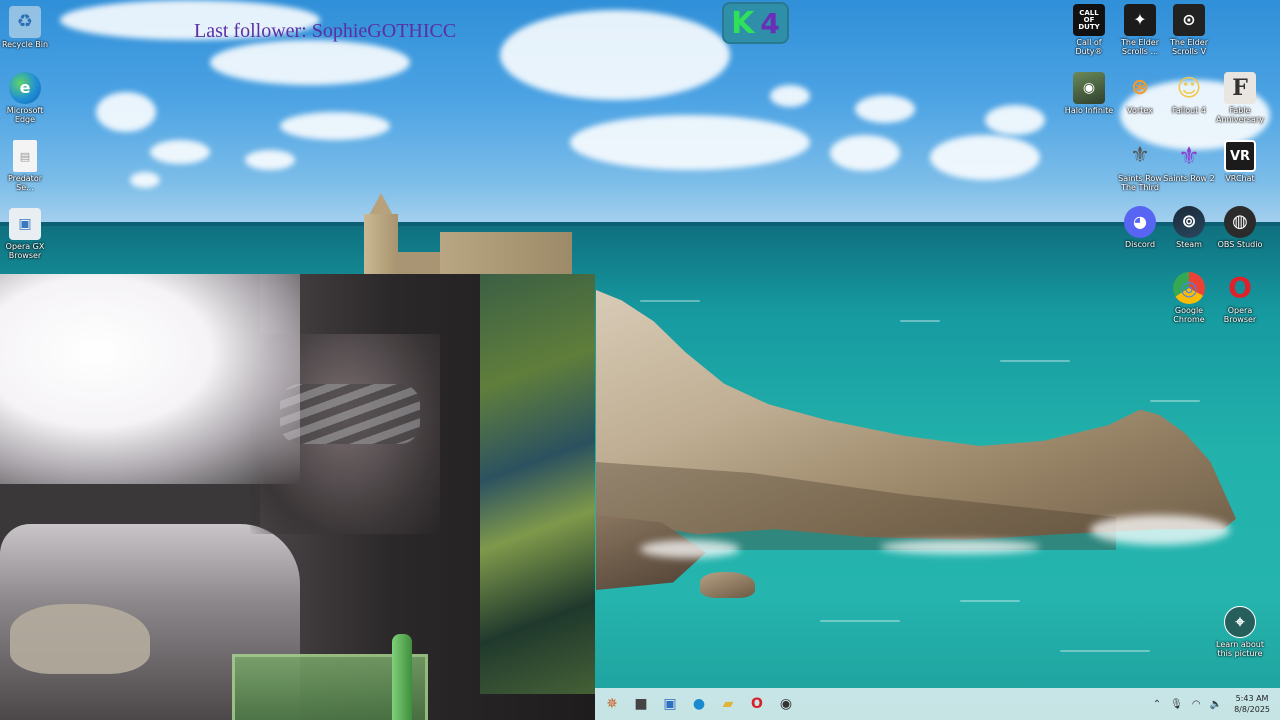 The height and width of the screenshot is (720, 1280). I want to click on discord-icon: ◕, so click(1140, 222).